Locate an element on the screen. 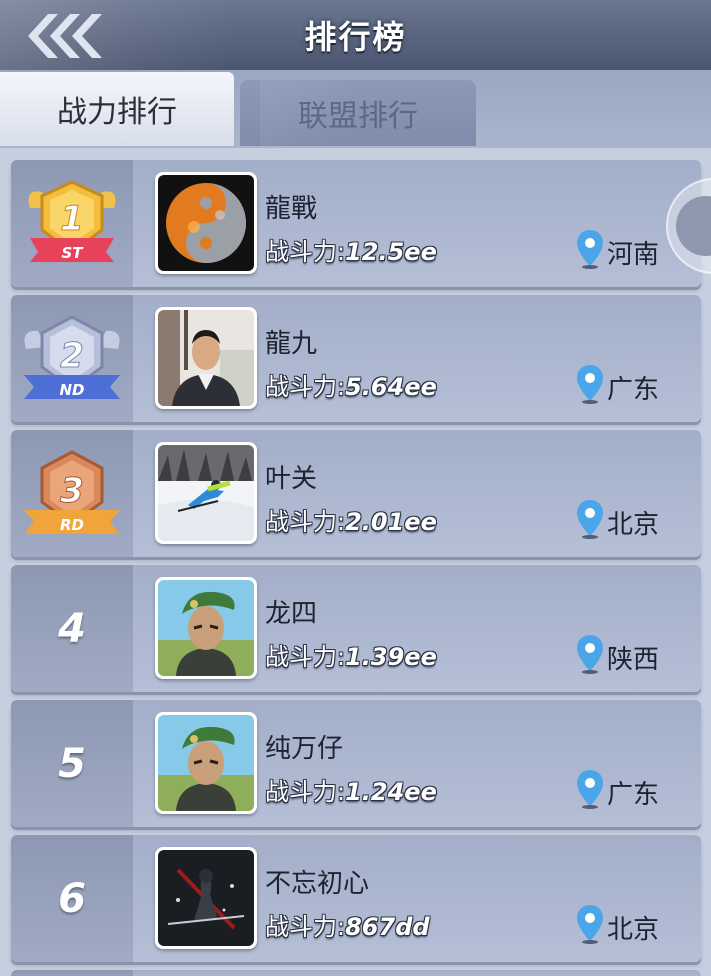  rank-cell: 4 is located at coordinates (72, 628).